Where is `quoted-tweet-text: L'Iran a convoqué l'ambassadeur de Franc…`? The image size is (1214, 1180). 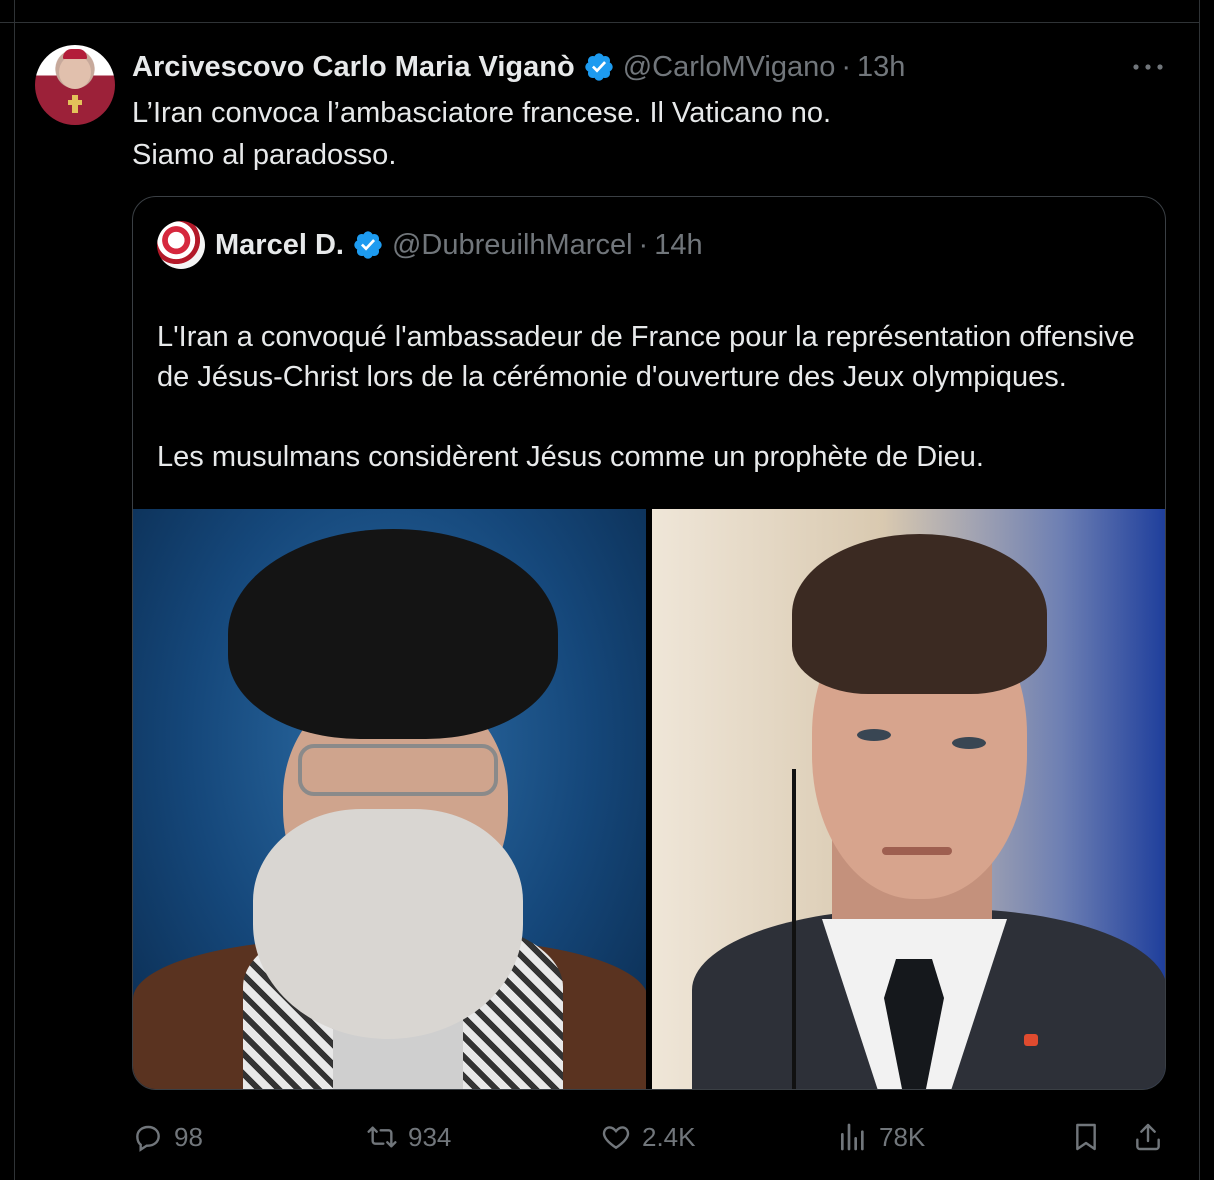 quoted-tweet-text: L'Iran a convoqué l'ambassadeur de Franc… is located at coordinates (652, 377).